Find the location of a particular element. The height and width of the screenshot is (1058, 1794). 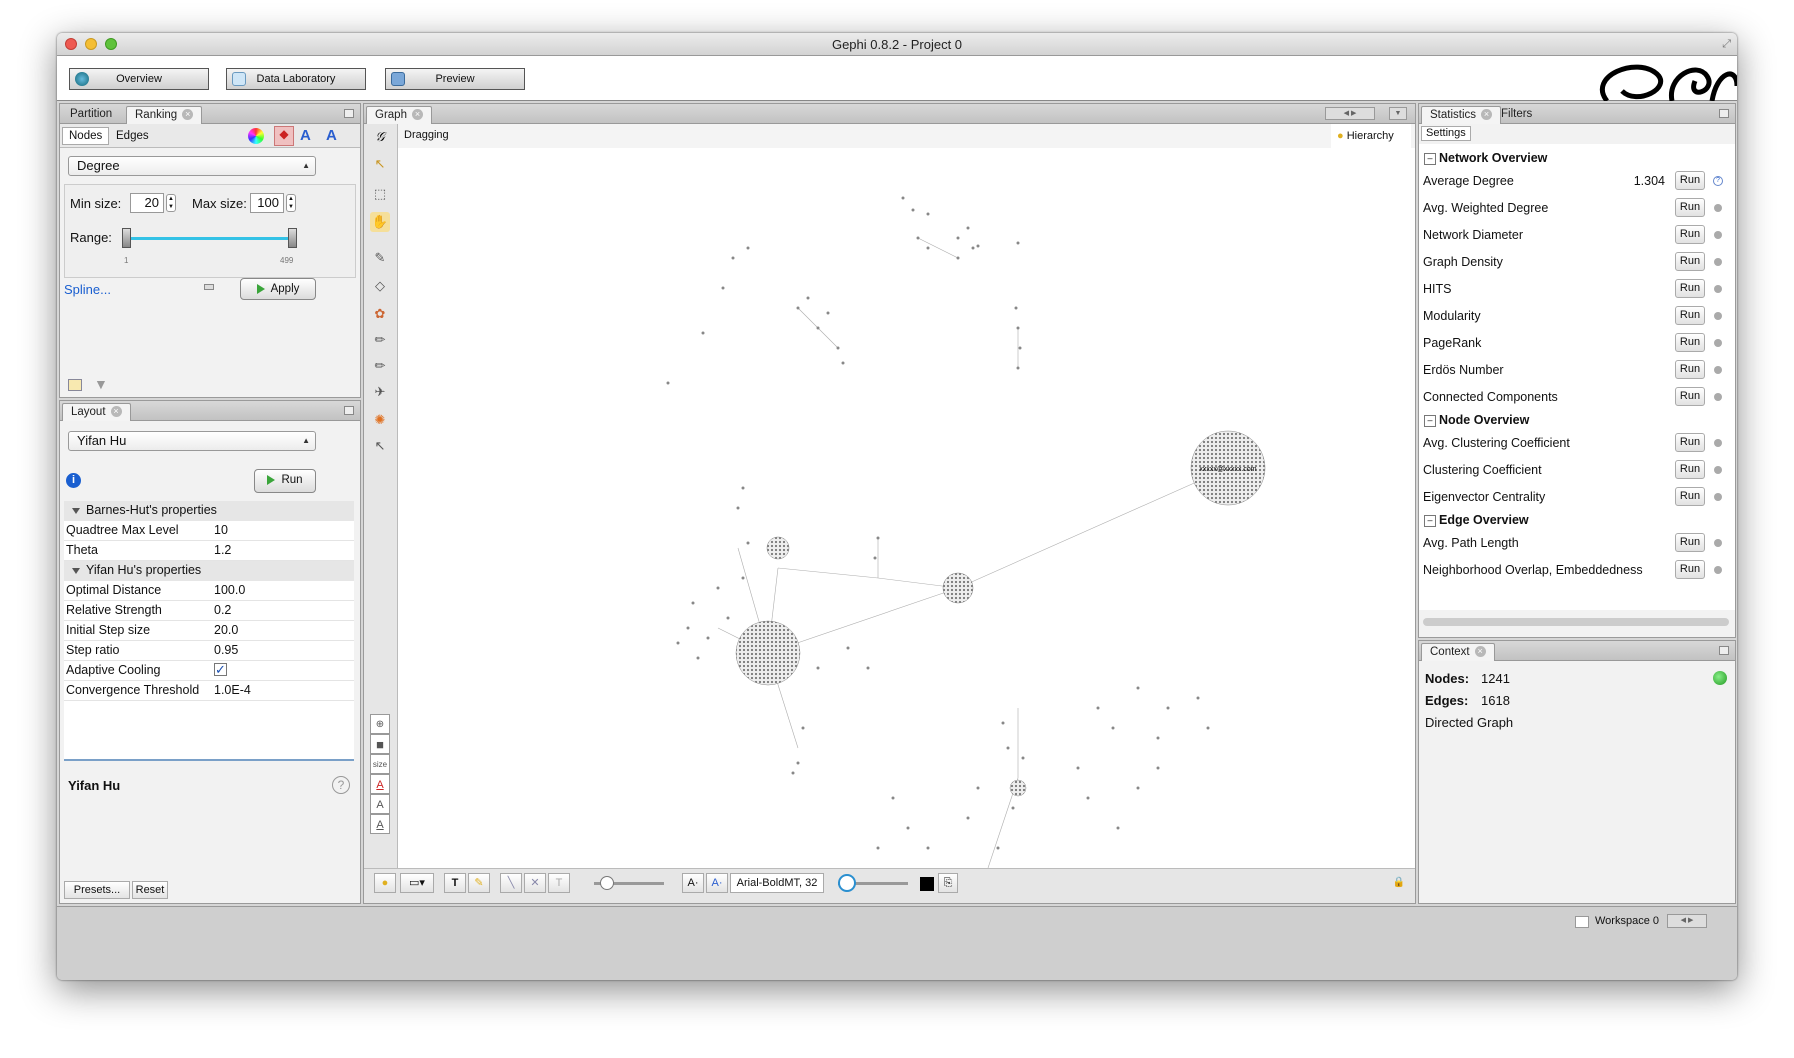

preview-button: Preview is located at coordinates (455, 79).